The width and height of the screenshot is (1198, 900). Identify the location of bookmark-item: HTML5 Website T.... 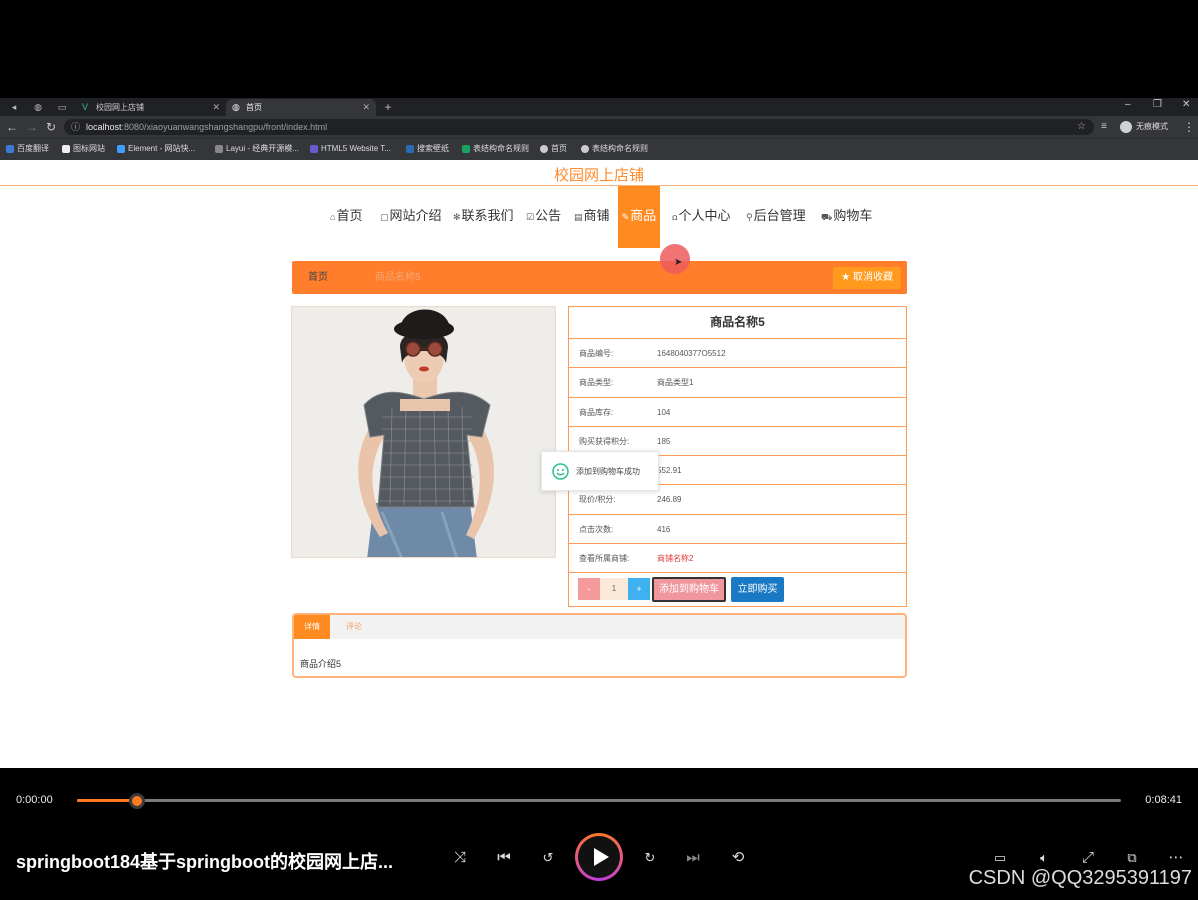
(350, 149).